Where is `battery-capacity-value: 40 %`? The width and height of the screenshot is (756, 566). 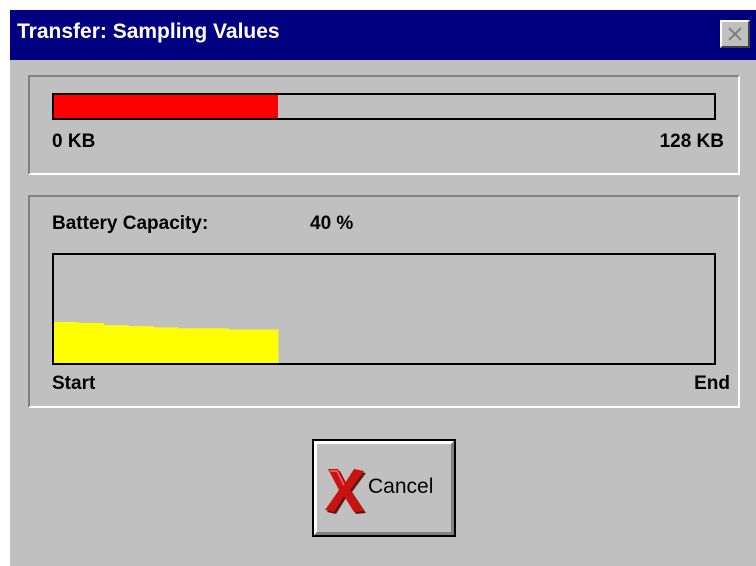 battery-capacity-value: 40 % is located at coordinates (332, 223).